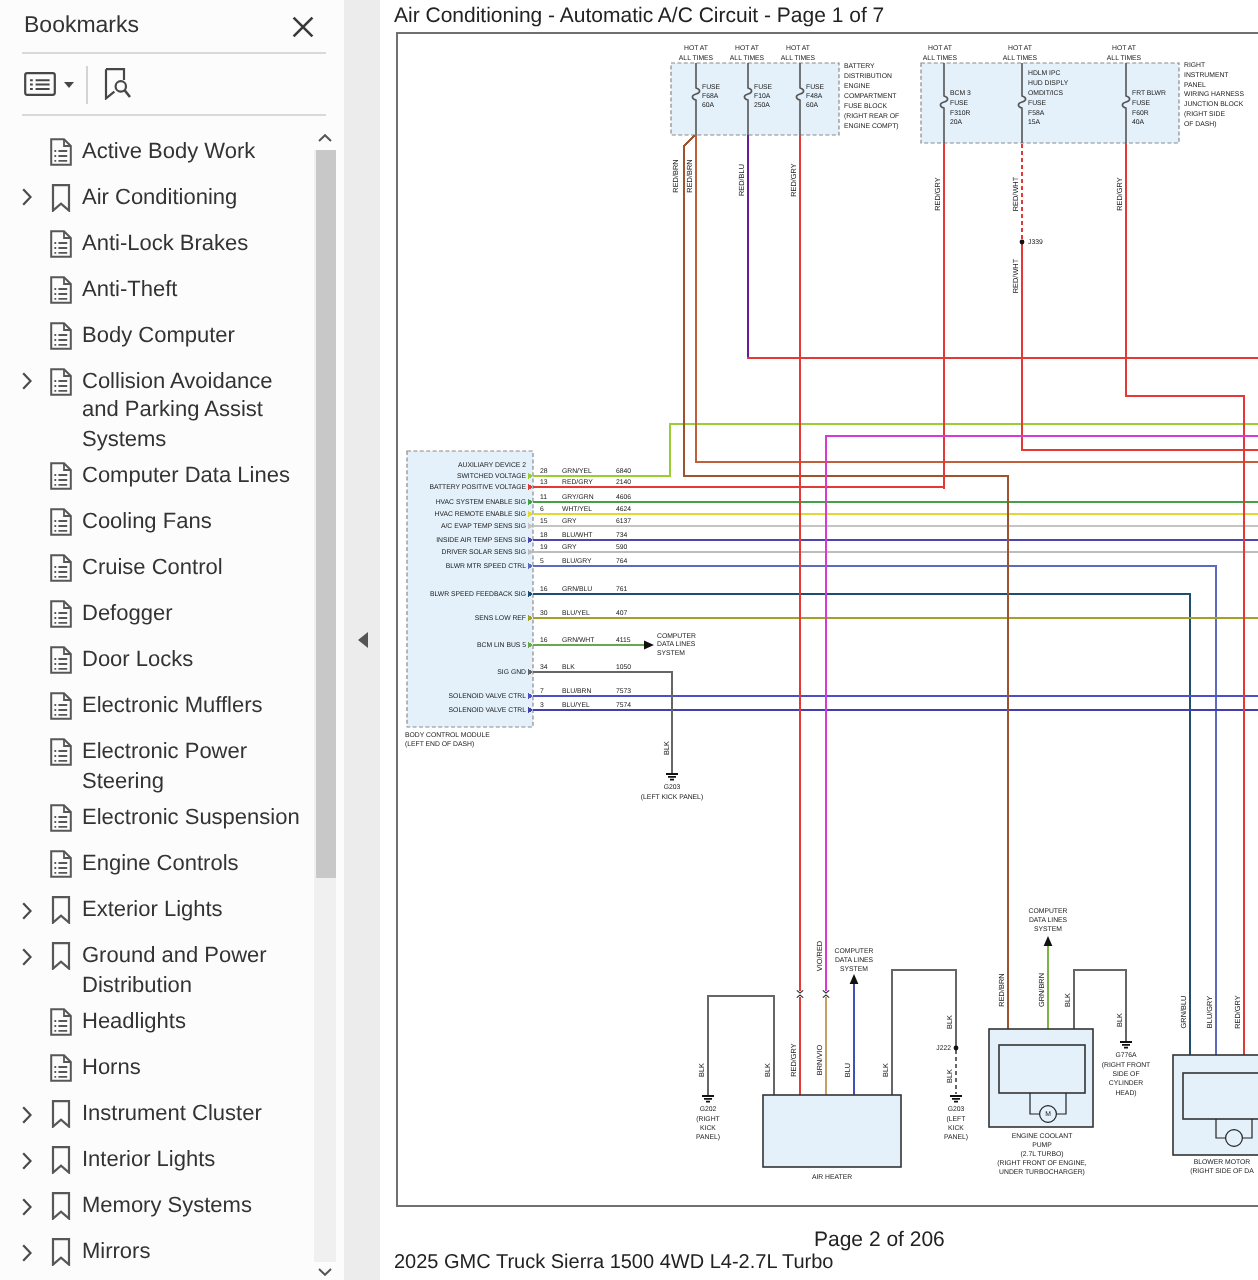 The width and height of the screenshot is (1258, 1280). What do you see at coordinates (157, 406) in the screenshot?
I see `bookmark-item: Collision Avoidance and Parking Assist Systems` at bounding box center [157, 406].